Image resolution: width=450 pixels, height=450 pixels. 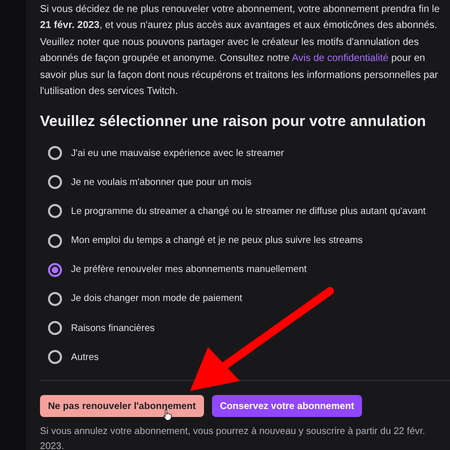 What do you see at coordinates (287, 405) in the screenshot?
I see `action-button: Conservez votre abonnement` at bounding box center [287, 405].